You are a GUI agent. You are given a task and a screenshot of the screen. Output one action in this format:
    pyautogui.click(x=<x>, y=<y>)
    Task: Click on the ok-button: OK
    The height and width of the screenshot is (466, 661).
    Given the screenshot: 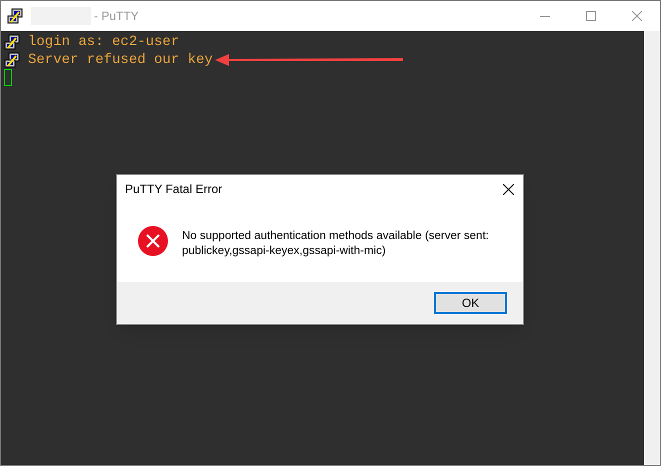 What is the action you would take?
    pyautogui.click(x=470, y=303)
    